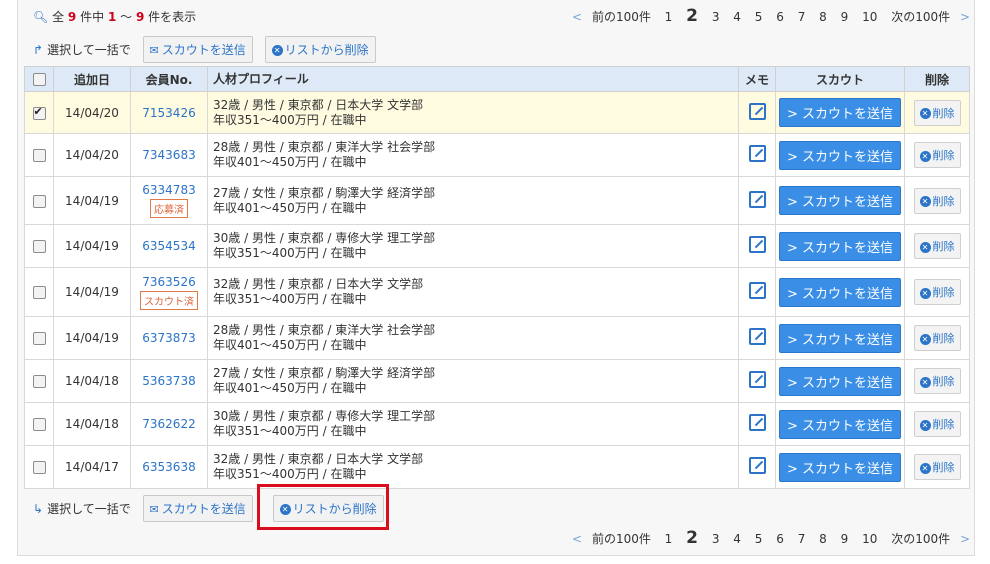 The height and width of the screenshot is (564, 990). What do you see at coordinates (324, 330) in the screenshot?
I see `profile-line-1: 28歳 / 男性 / 東京都 / 東洋大学 社会学部` at bounding box center [324, 330].